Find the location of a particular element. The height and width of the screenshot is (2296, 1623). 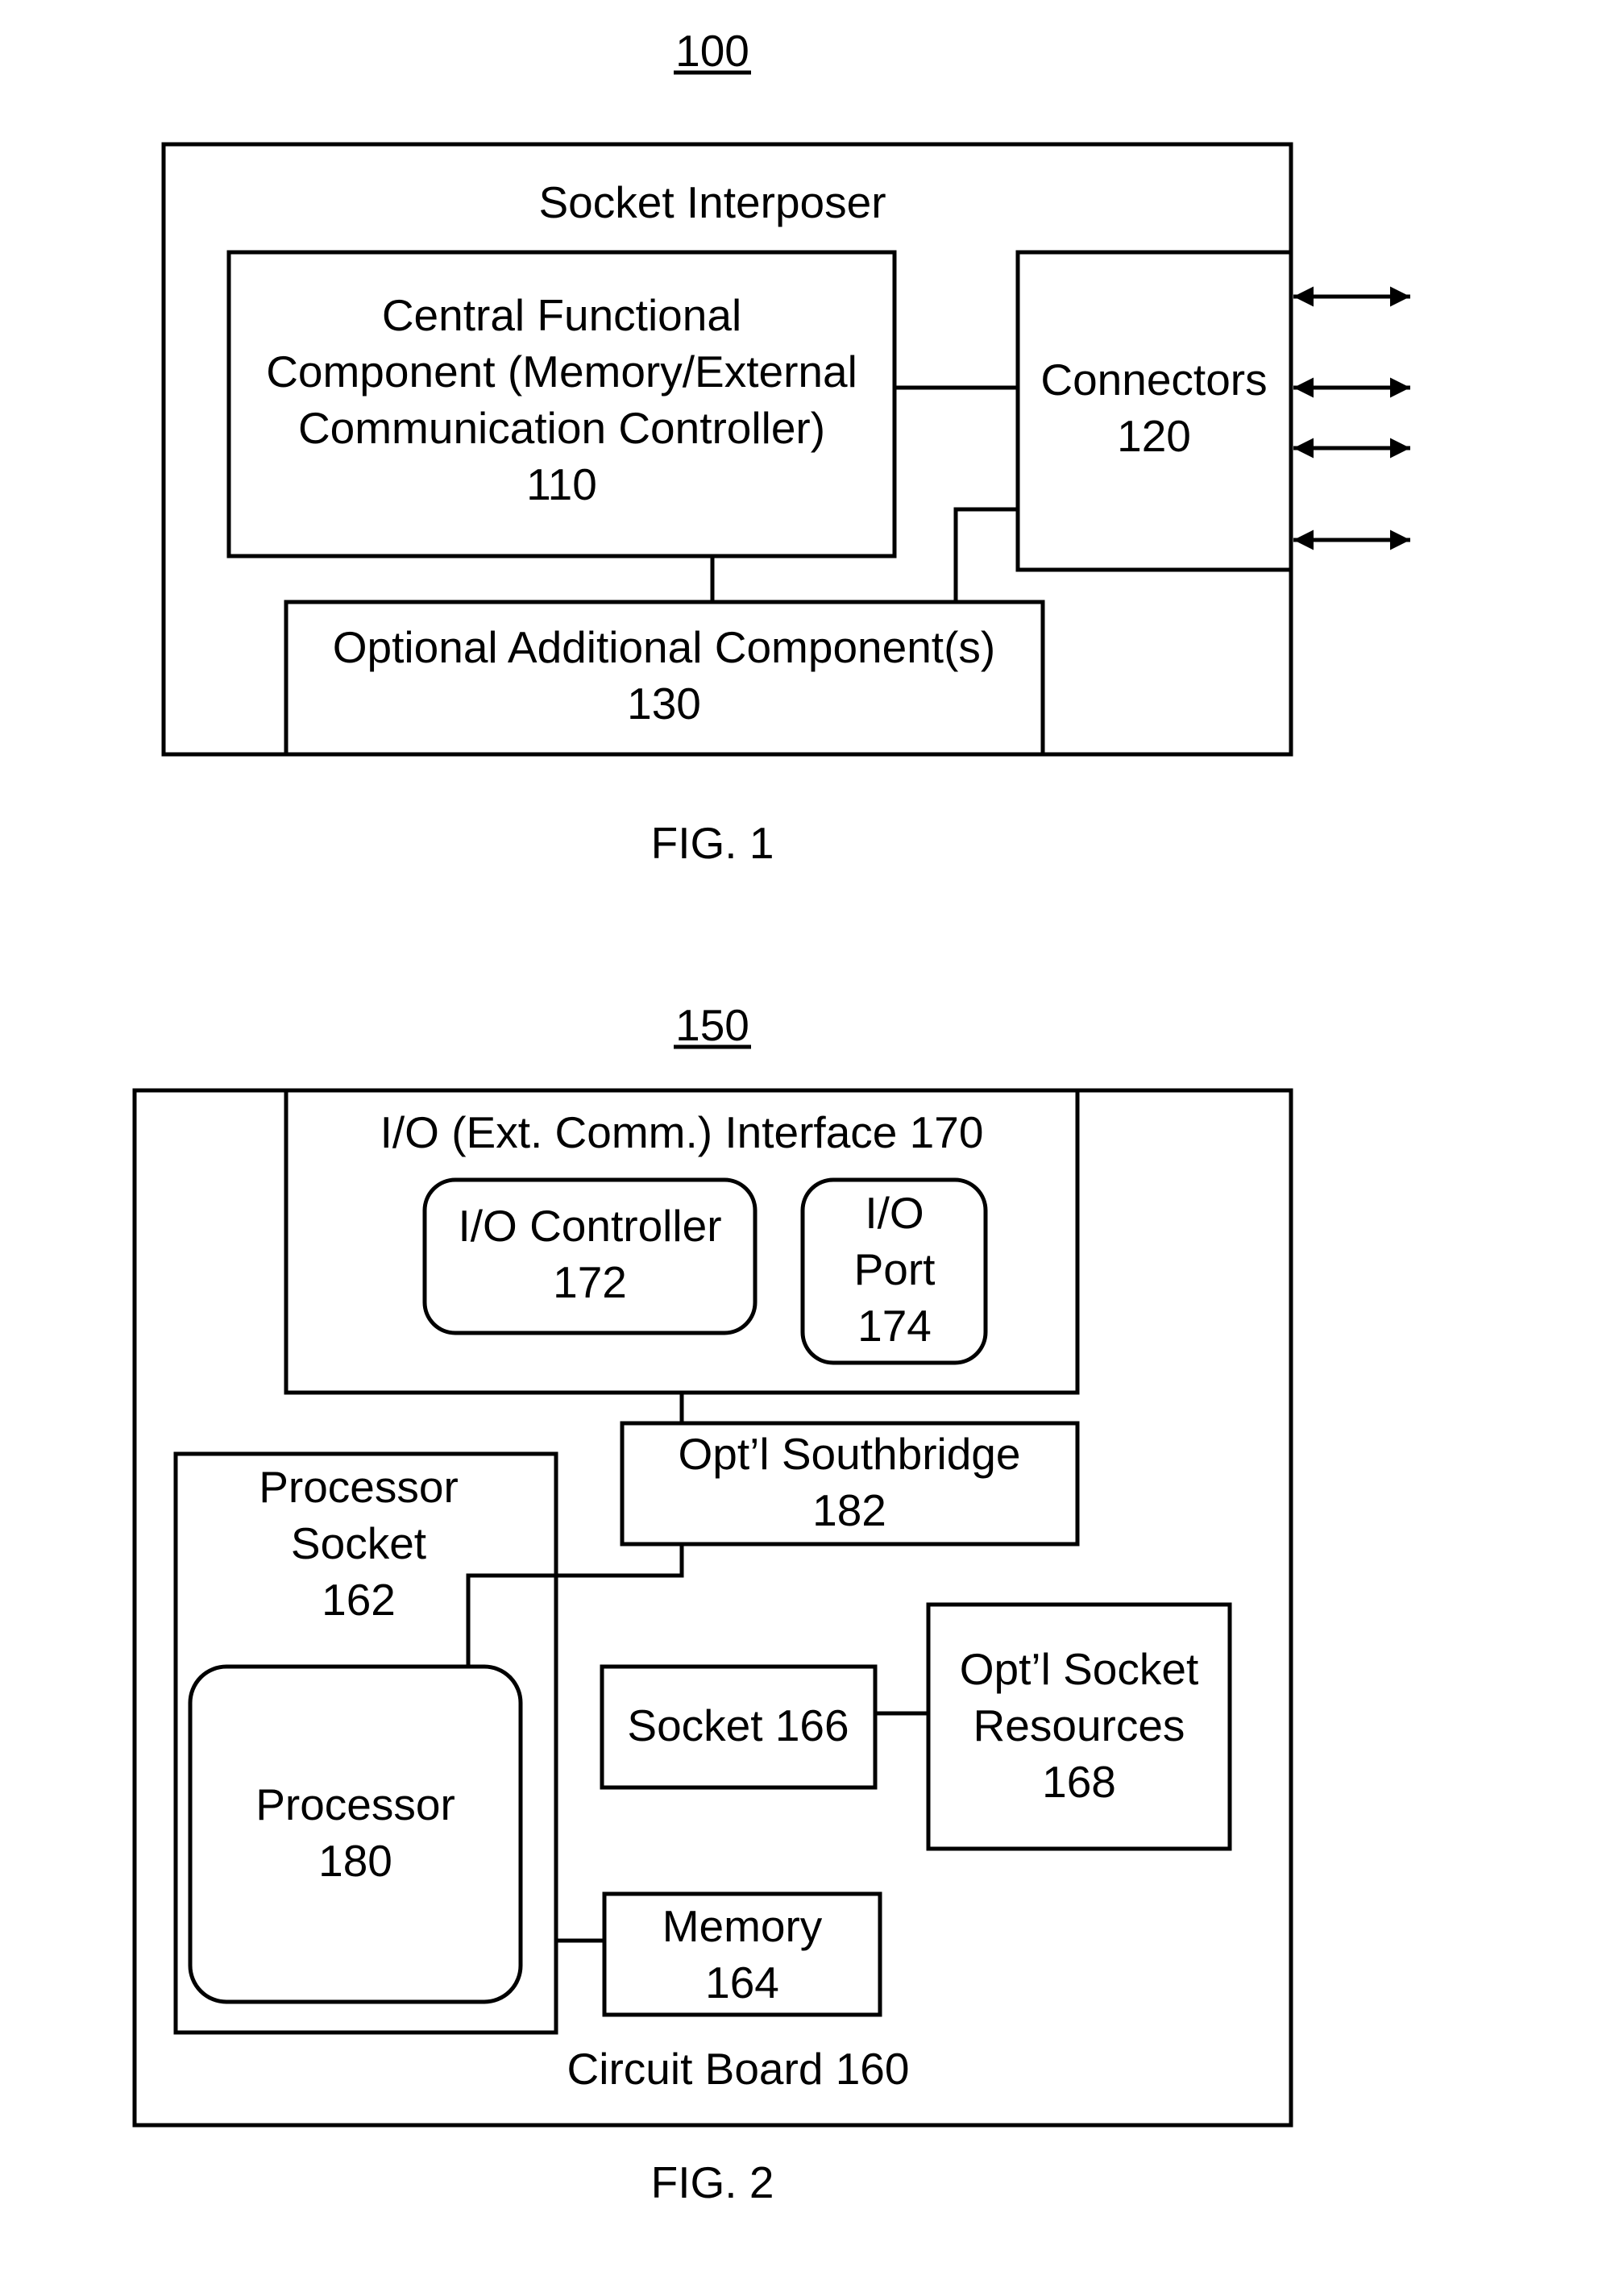

southbridge-ref: 182 is located at coordinates (849, 1510).